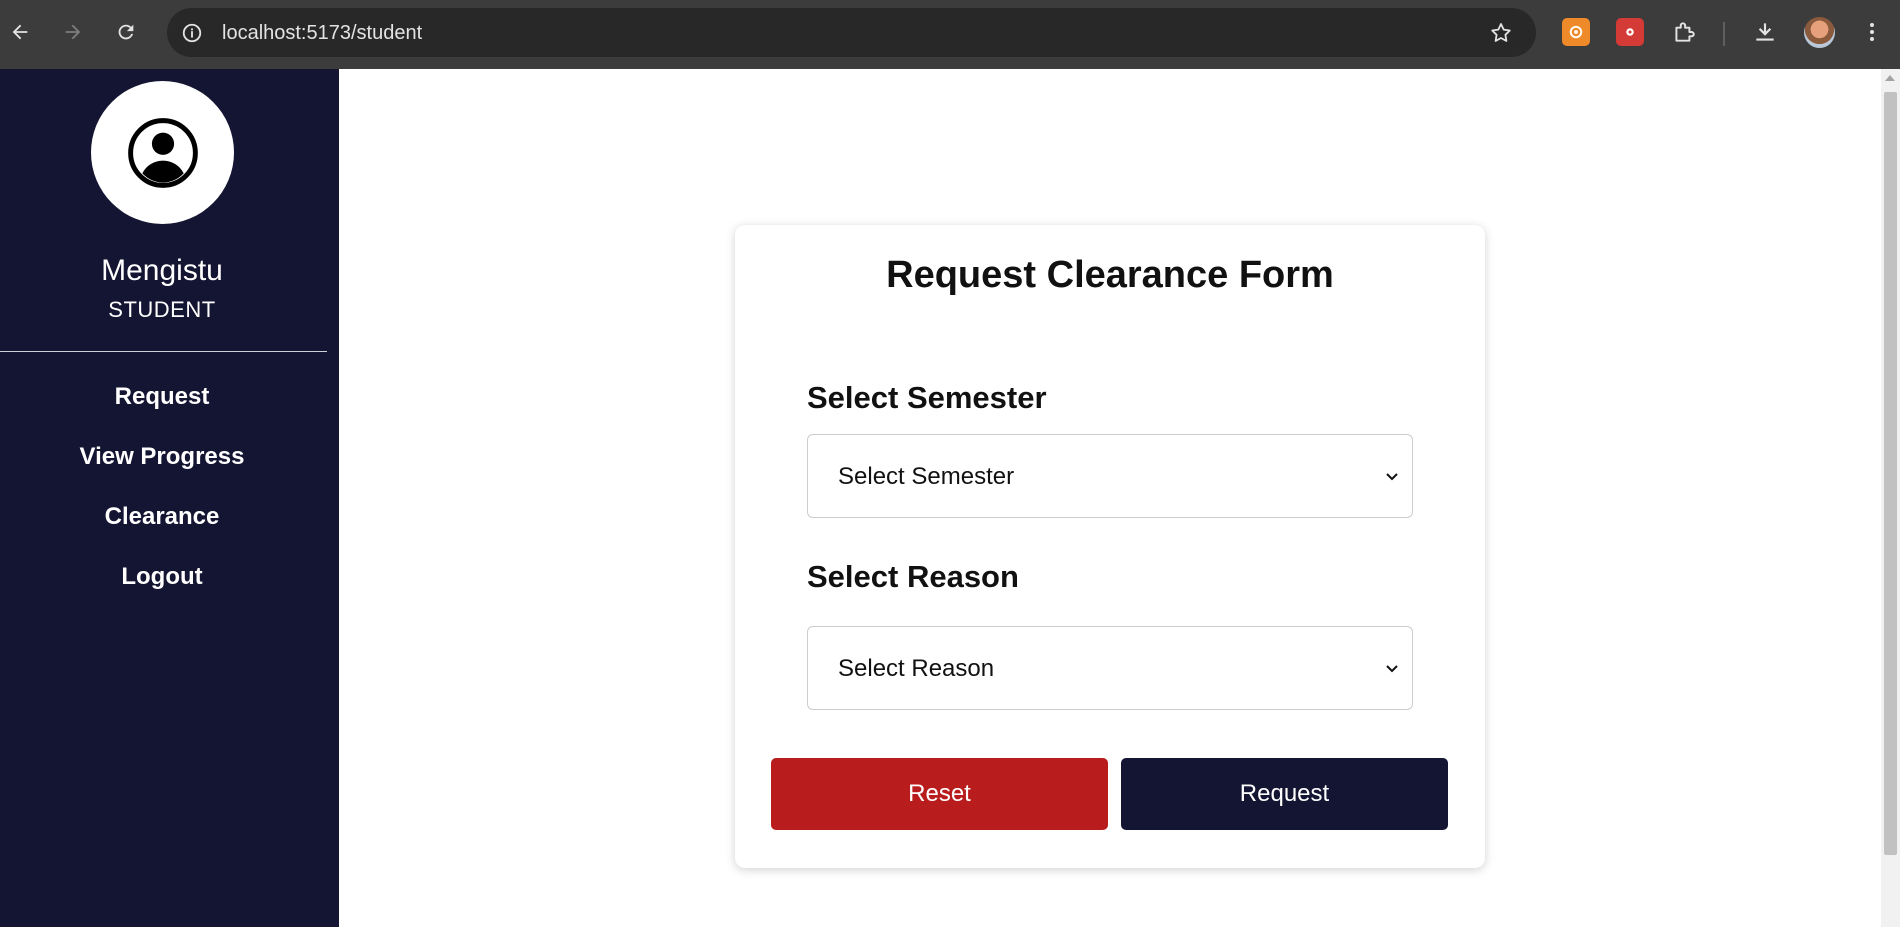 The image size is (1900, 927). What do you see at coordinates (939, 794) in the screenshot?
I see `reset-button: Reset` at bounding box center [939, 794].